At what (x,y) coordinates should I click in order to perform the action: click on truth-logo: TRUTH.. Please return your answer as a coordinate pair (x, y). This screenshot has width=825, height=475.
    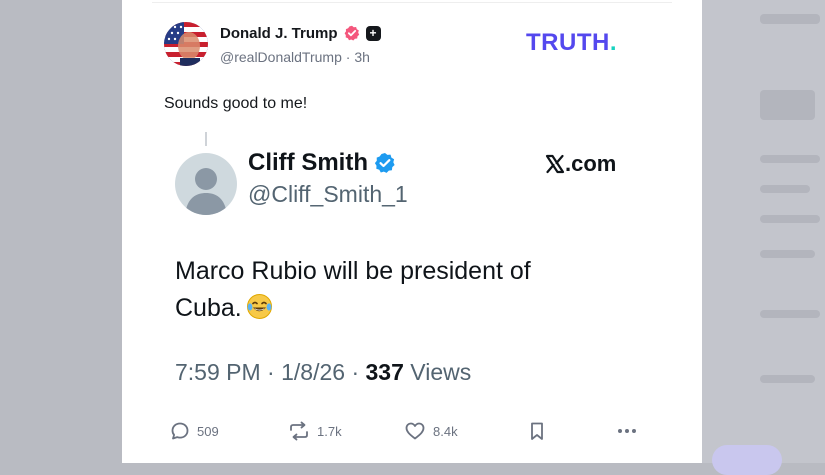
    Looking at the image, I should click on (571, 43).